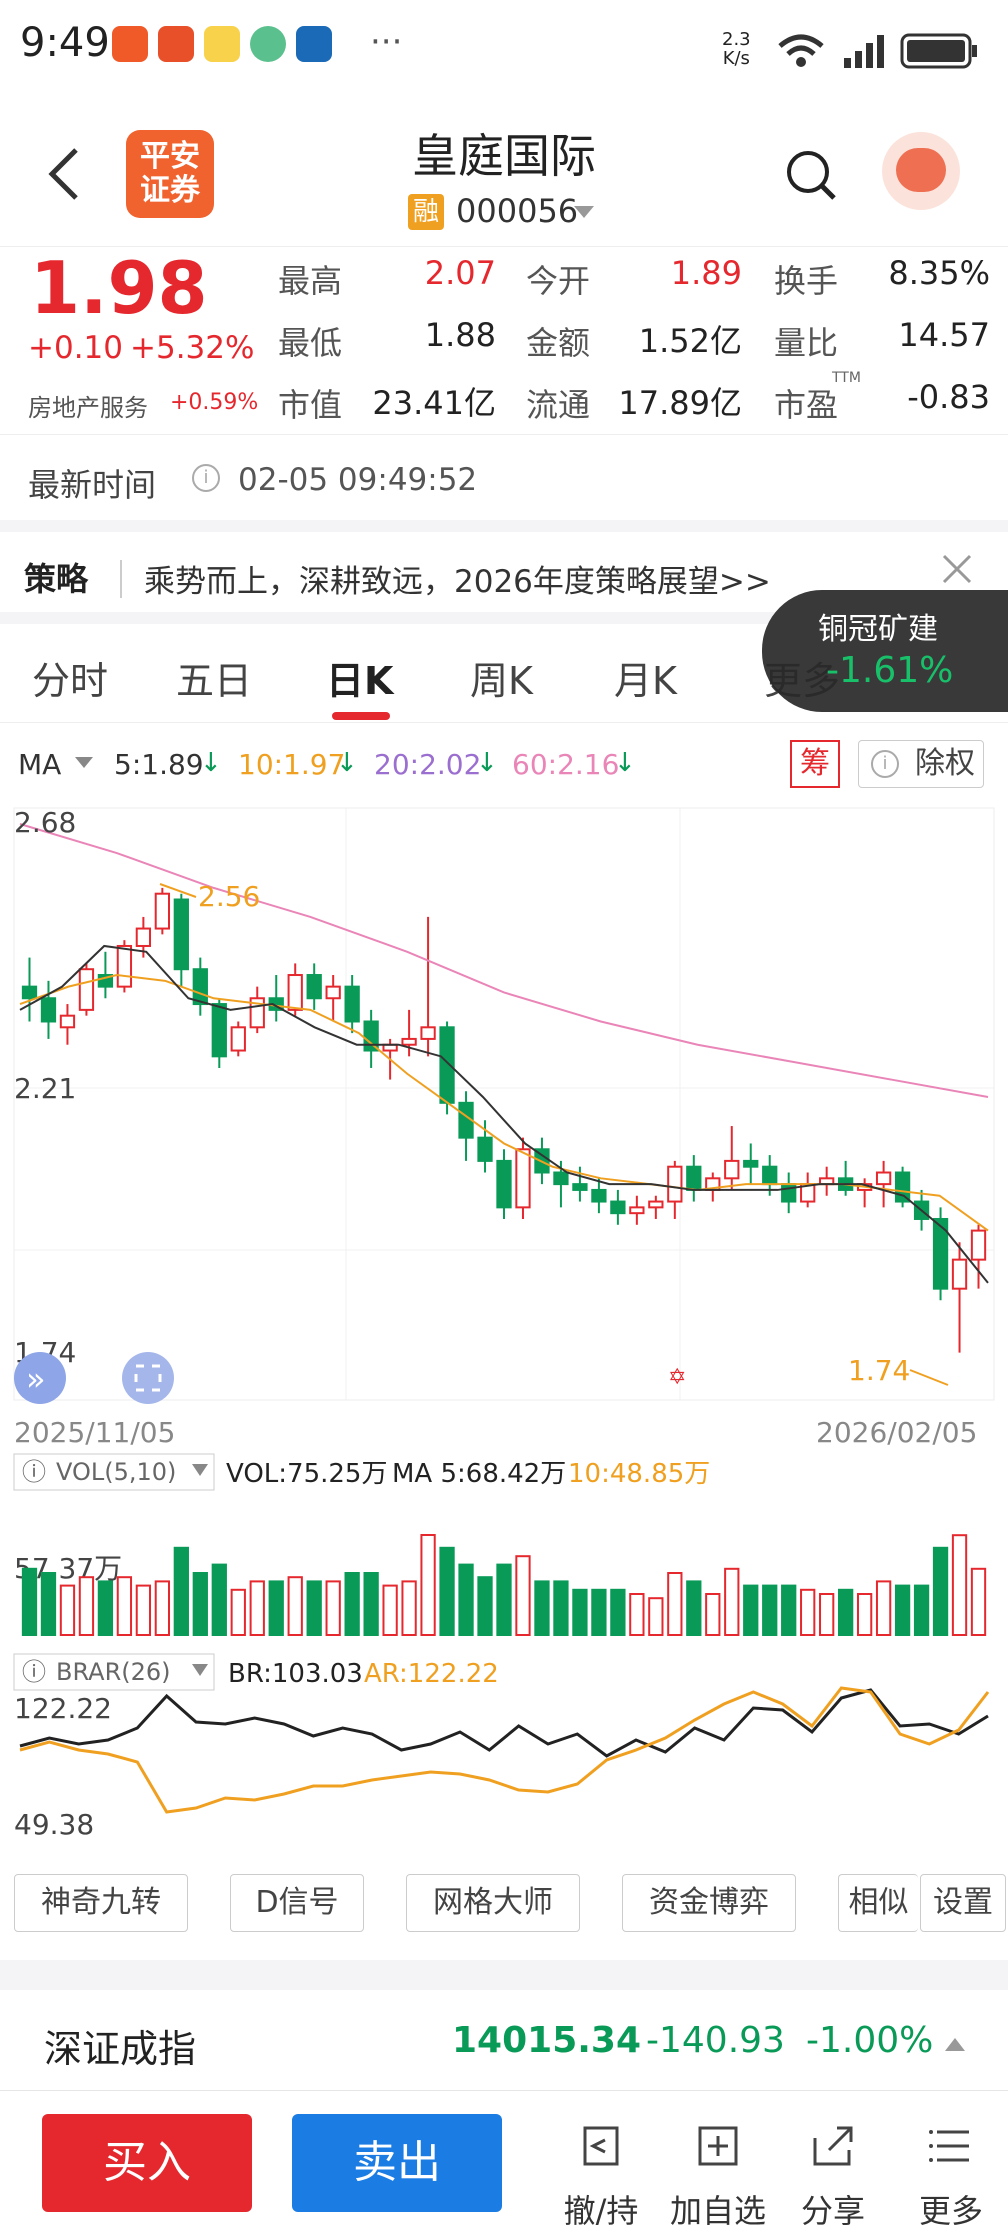  Describe the element at coordinates (147, 2163) in the screenshot. I see `buy-button: 买入` at that location.